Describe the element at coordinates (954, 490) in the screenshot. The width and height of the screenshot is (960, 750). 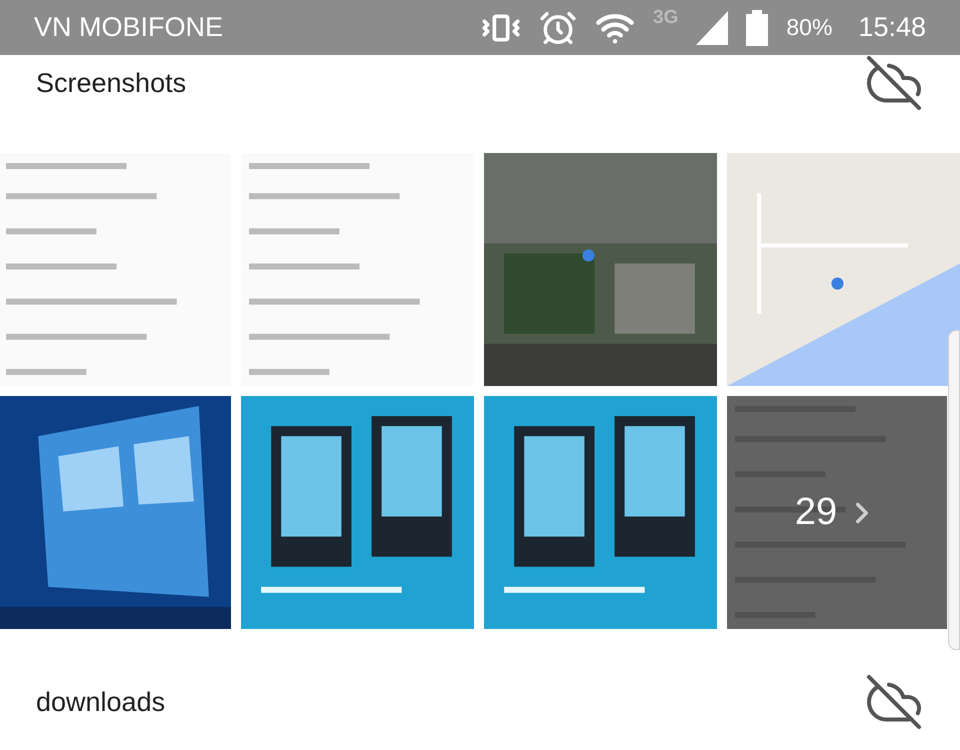
I see `scroll-handle` at that location.